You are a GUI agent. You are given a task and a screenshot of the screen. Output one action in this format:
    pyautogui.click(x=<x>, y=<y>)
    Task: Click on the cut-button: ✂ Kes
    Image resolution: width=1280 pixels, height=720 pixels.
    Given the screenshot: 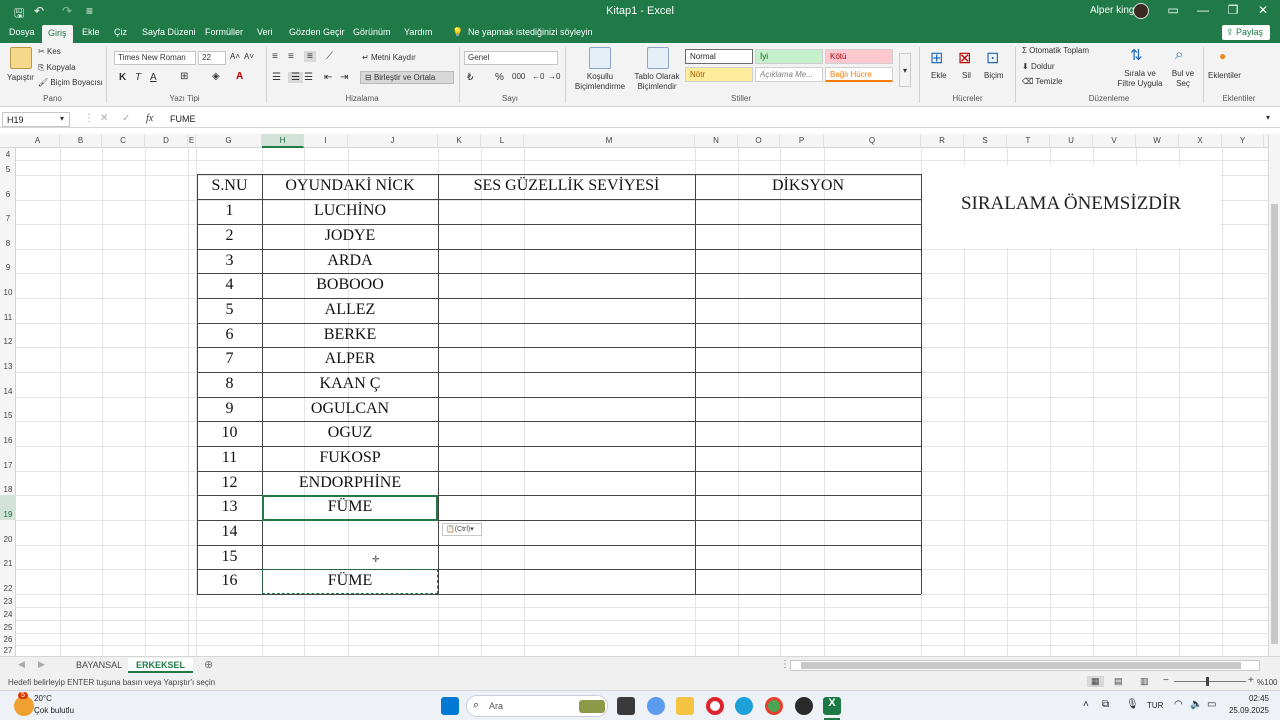 What is the action you would take?
    pyautogui.click(x=49, y=51)
    